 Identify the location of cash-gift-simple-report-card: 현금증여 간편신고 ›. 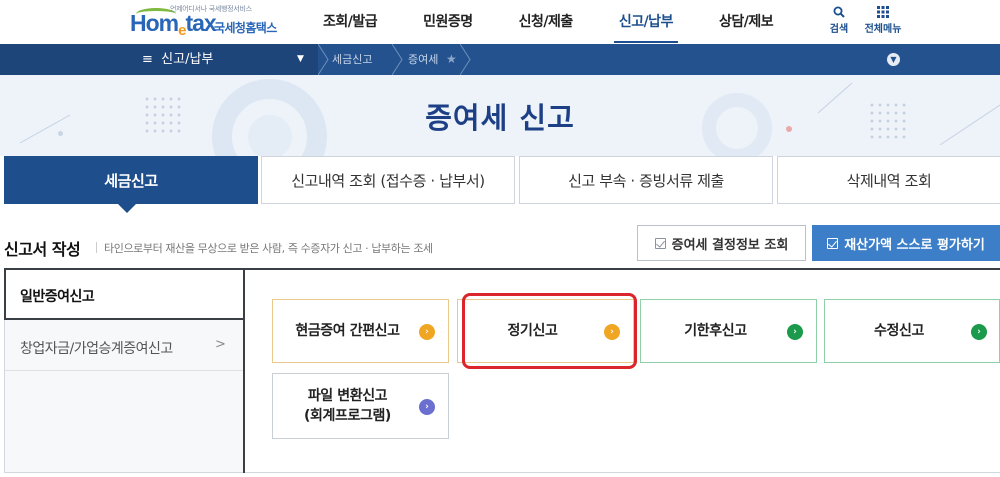
(360, 331).